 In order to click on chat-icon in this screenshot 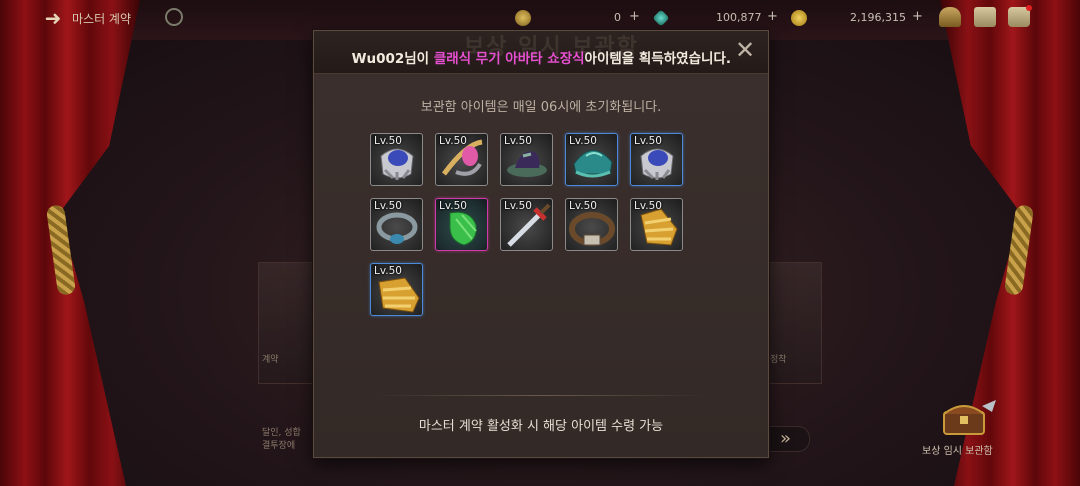, I will do `click(1020, 16)`.